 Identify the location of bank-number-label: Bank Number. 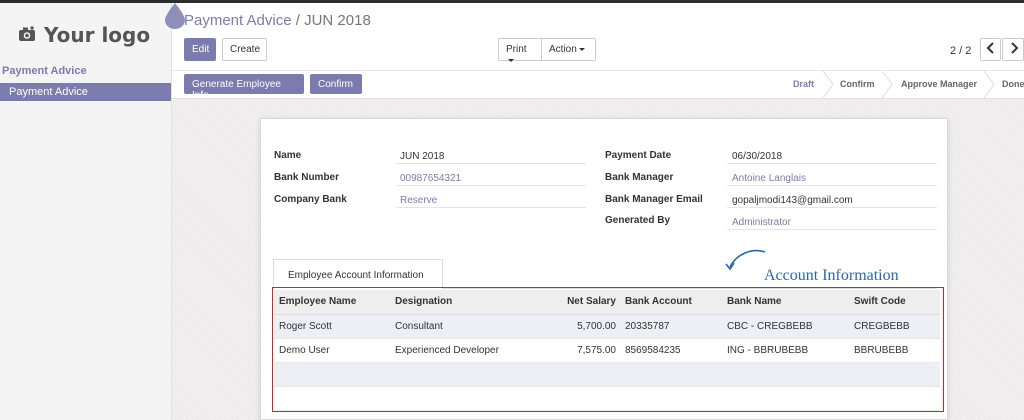
(307, 177).